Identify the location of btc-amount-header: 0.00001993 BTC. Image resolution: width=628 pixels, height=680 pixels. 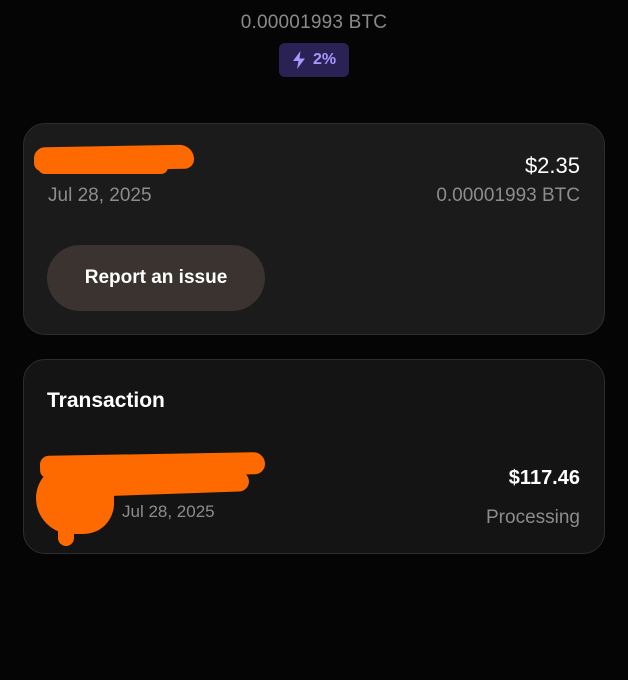
(314, 22).